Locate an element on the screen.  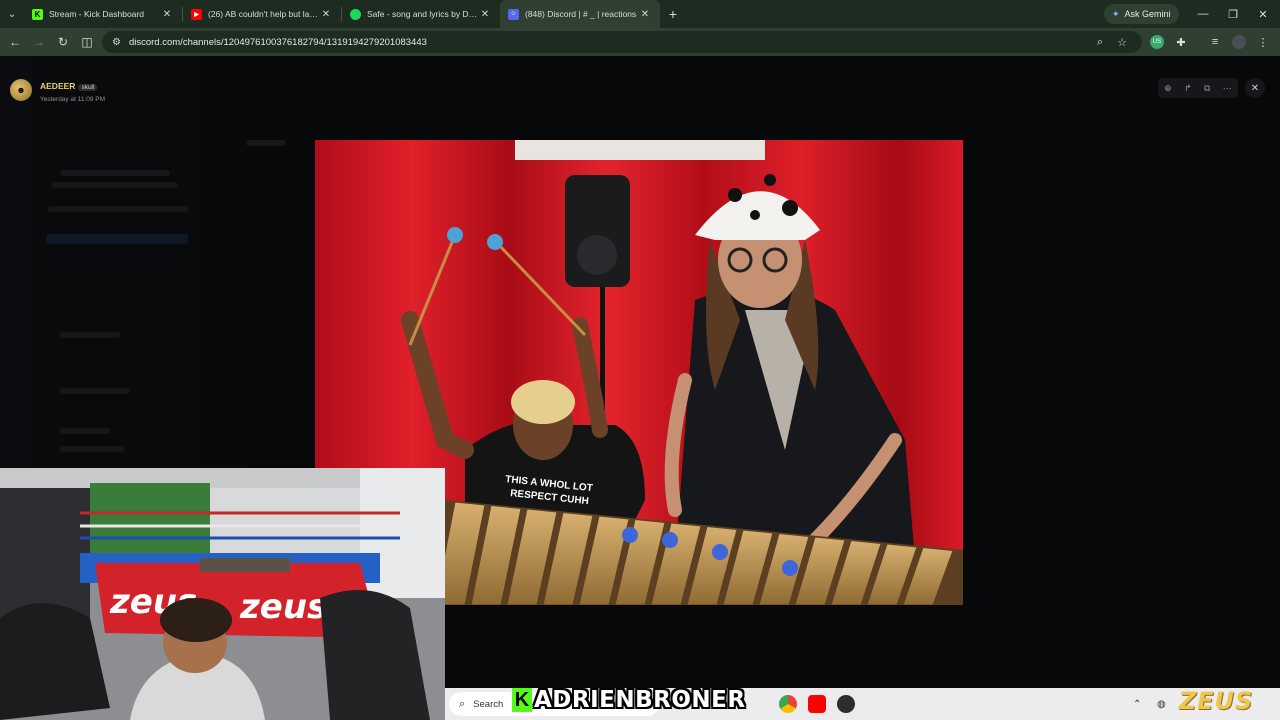
zoom-in-icon: ⊕ is located at coordinates (1168, 88).